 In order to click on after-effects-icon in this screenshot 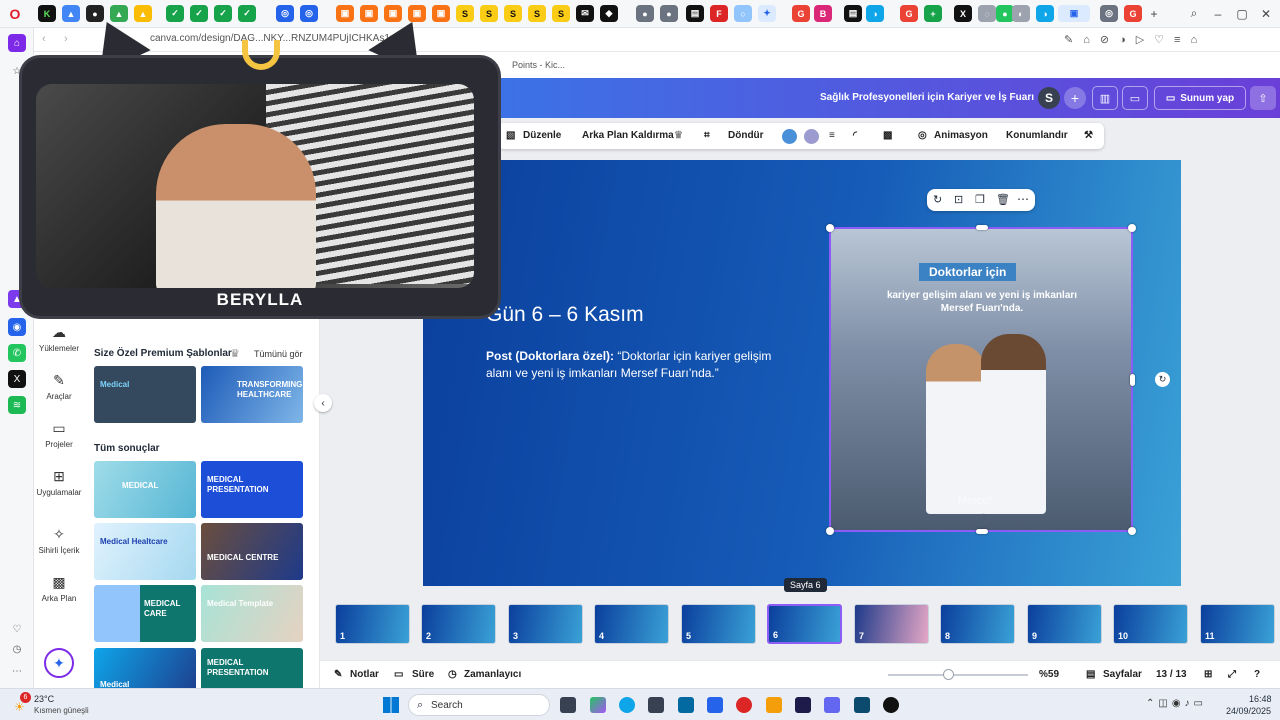, I will do `click(803, 705)`.